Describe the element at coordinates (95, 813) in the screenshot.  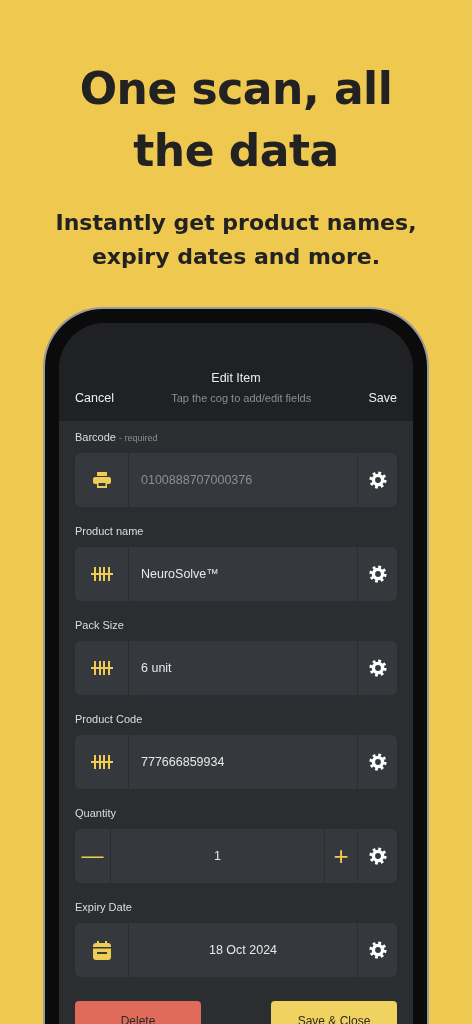
I see `field-label: Quantity` at that location.